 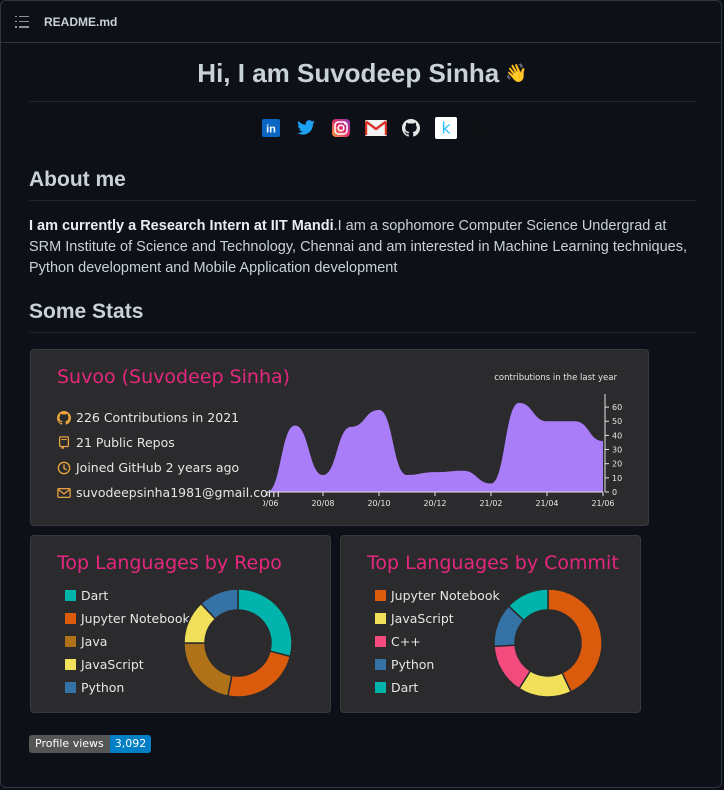 What do you see at coordinates (546, 503) in the screenshot?
I see `x-tick-label: 21/04` at bounding box center [546, 503].